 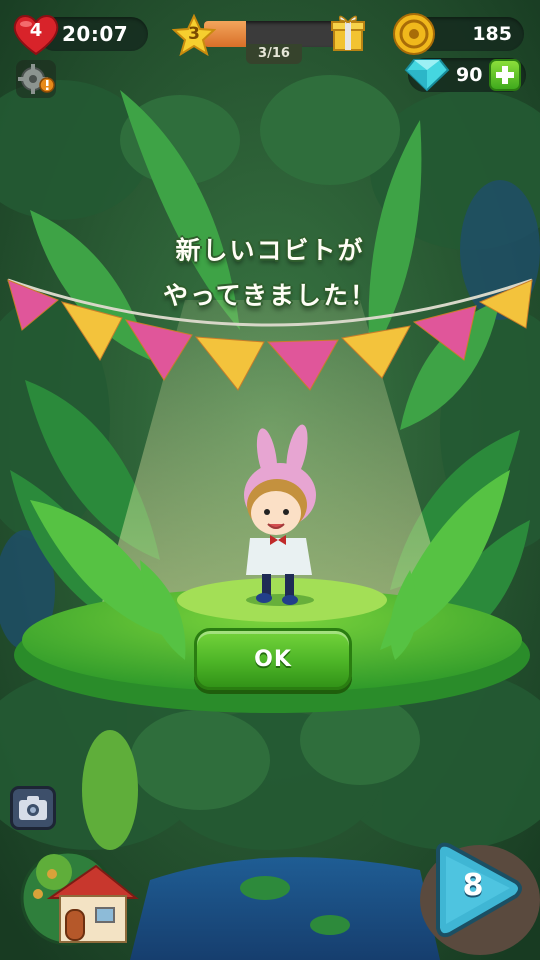 What do you see at coordinates (270, 273) in the screenshot?
I see `new-kobito-message: 新しいコビトが やってきました！` at bounding box center [270, 273].